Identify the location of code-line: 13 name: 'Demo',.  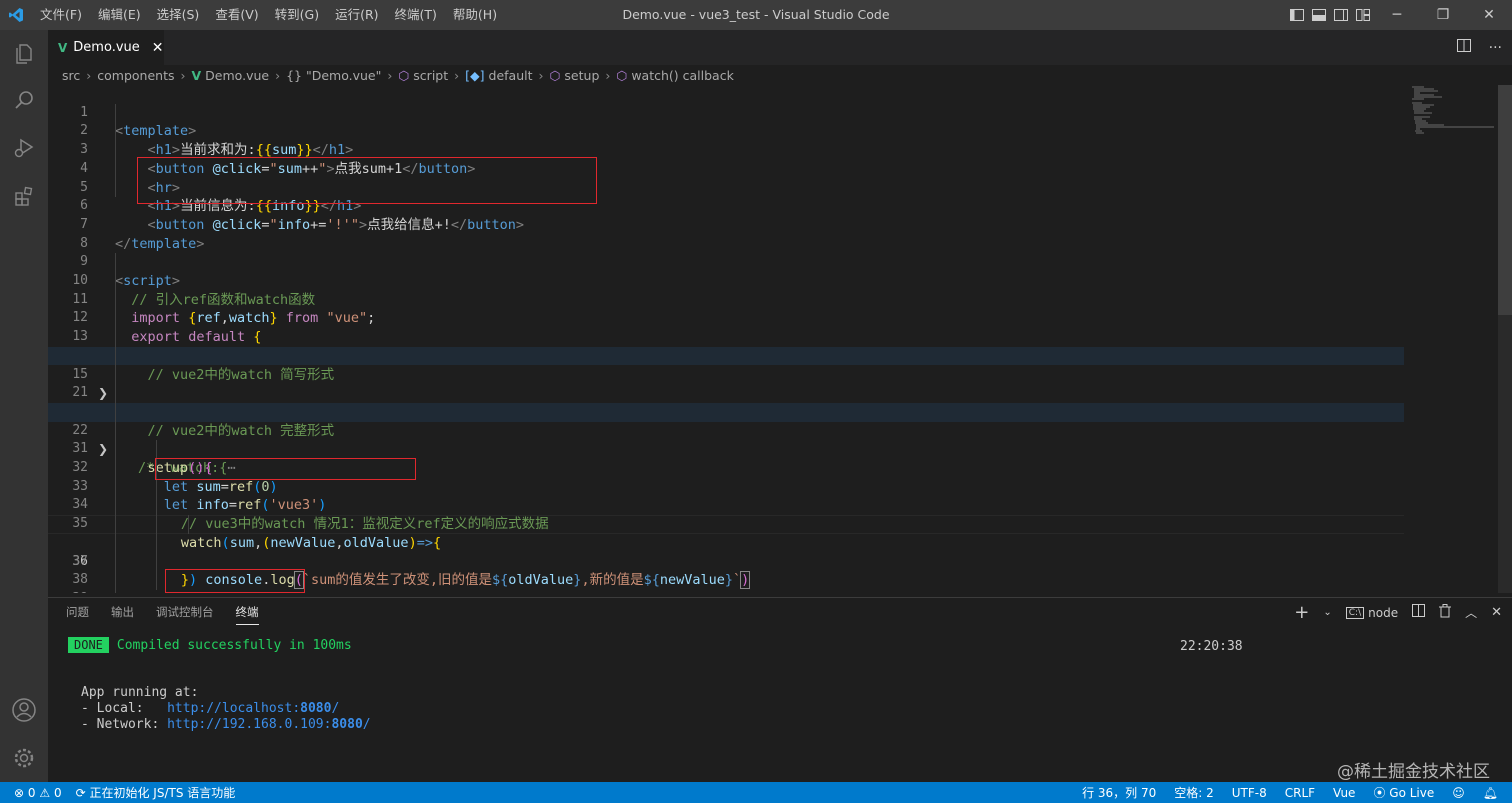
(162, 346).